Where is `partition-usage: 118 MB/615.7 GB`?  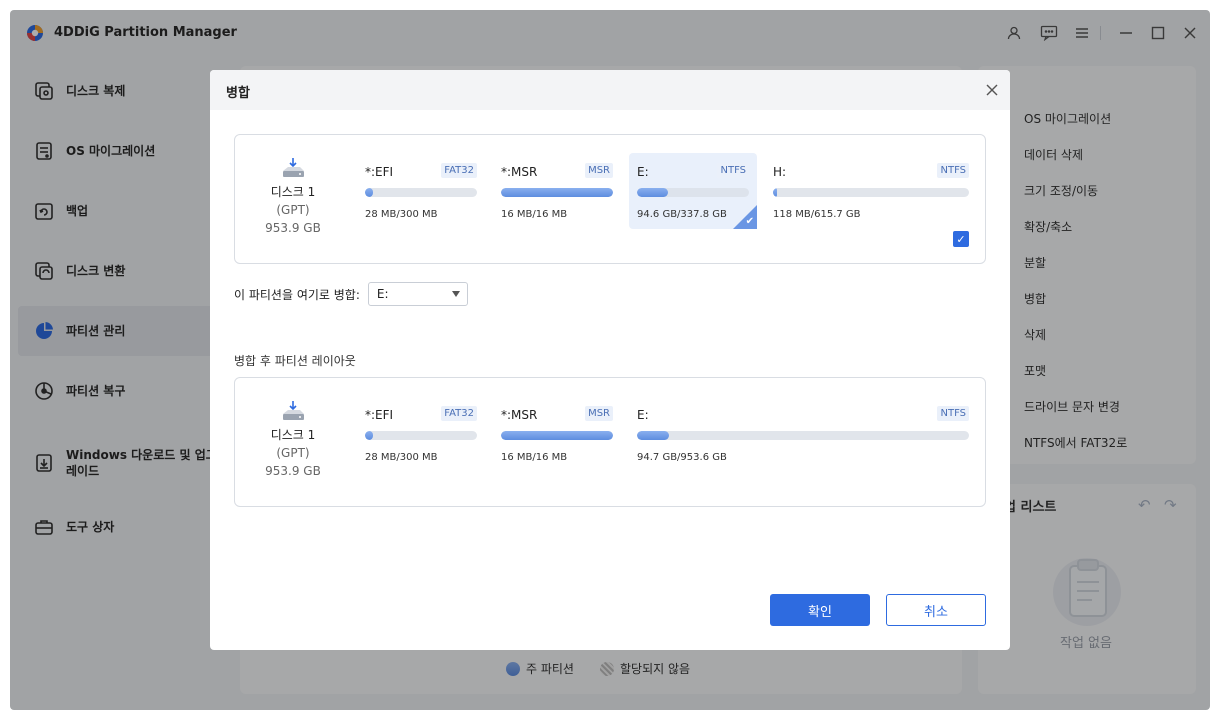
partition-usage: 118 MB/615.7 GB is located at coordinates (817, 214).